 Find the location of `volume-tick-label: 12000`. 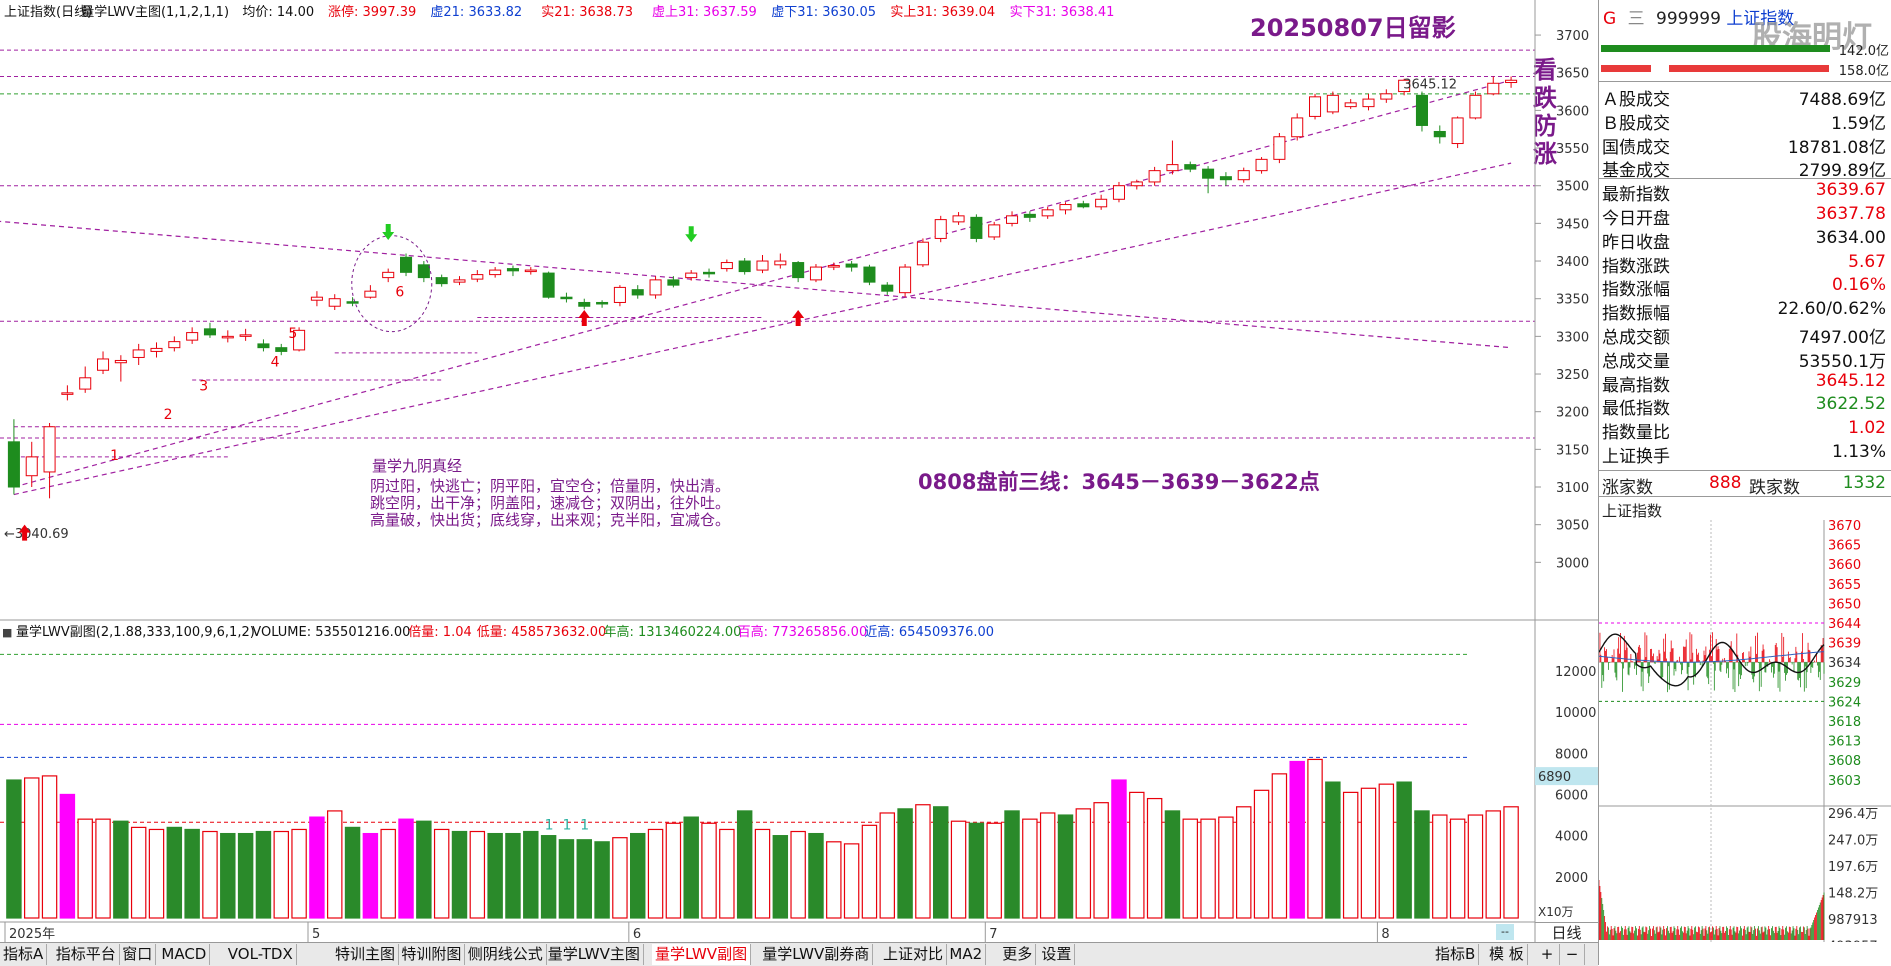

volume-tick-label: 12000 is located at coordinates (1575, 672).